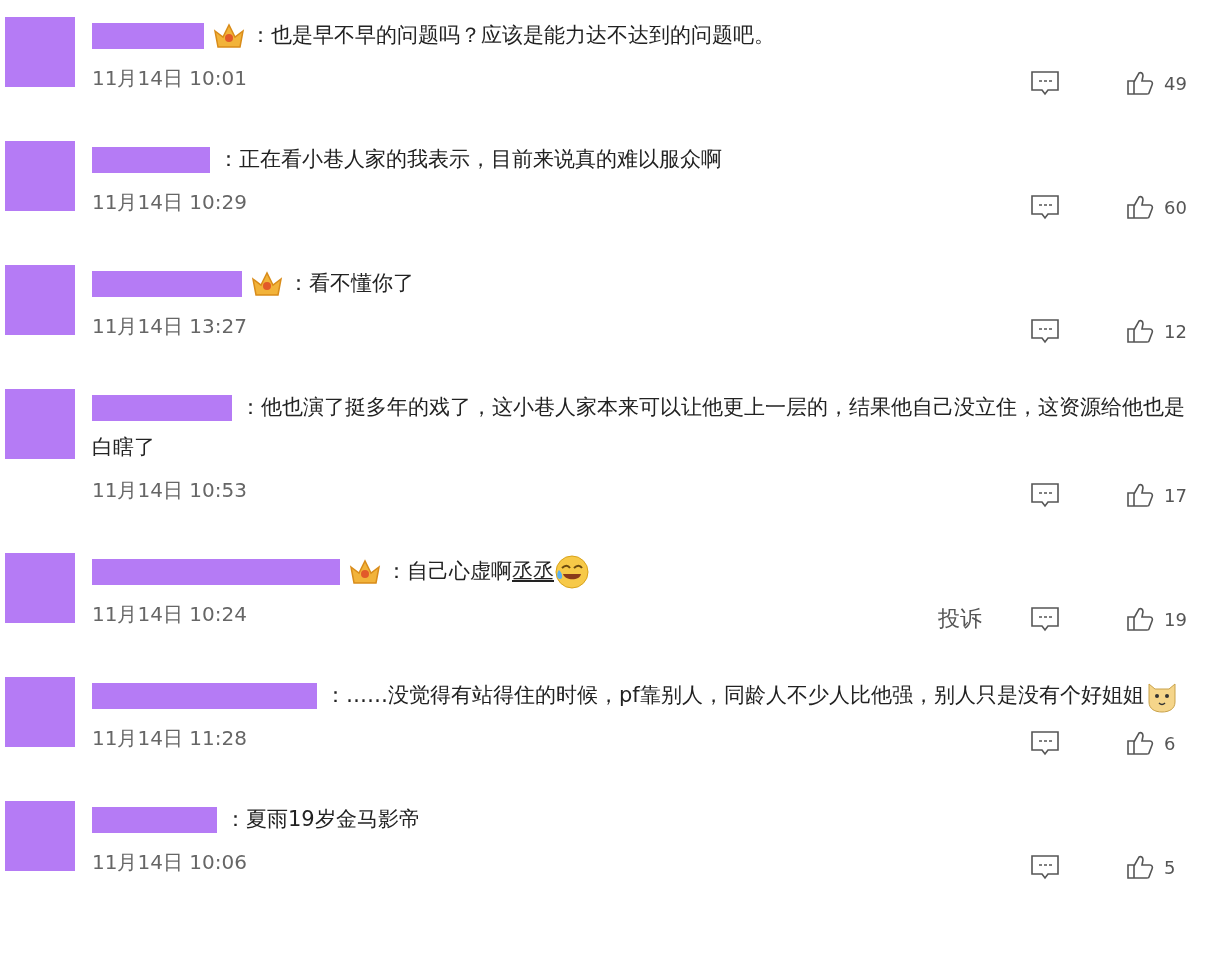  What do you see at coordinates (1175, 619) in the screenshot?
I see `like-count: 19` at bounding box center [1175, 619].